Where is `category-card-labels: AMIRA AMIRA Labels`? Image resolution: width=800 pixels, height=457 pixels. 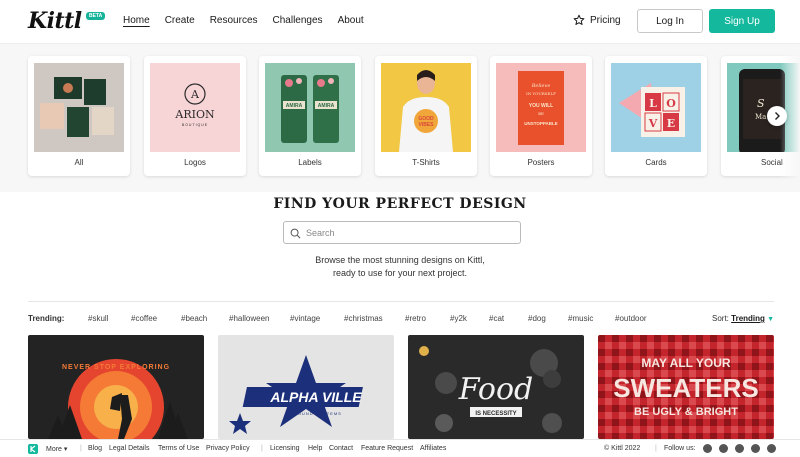
category-card-labels: AMIRA AMIRA Labels is located at coordinates (310, 116).